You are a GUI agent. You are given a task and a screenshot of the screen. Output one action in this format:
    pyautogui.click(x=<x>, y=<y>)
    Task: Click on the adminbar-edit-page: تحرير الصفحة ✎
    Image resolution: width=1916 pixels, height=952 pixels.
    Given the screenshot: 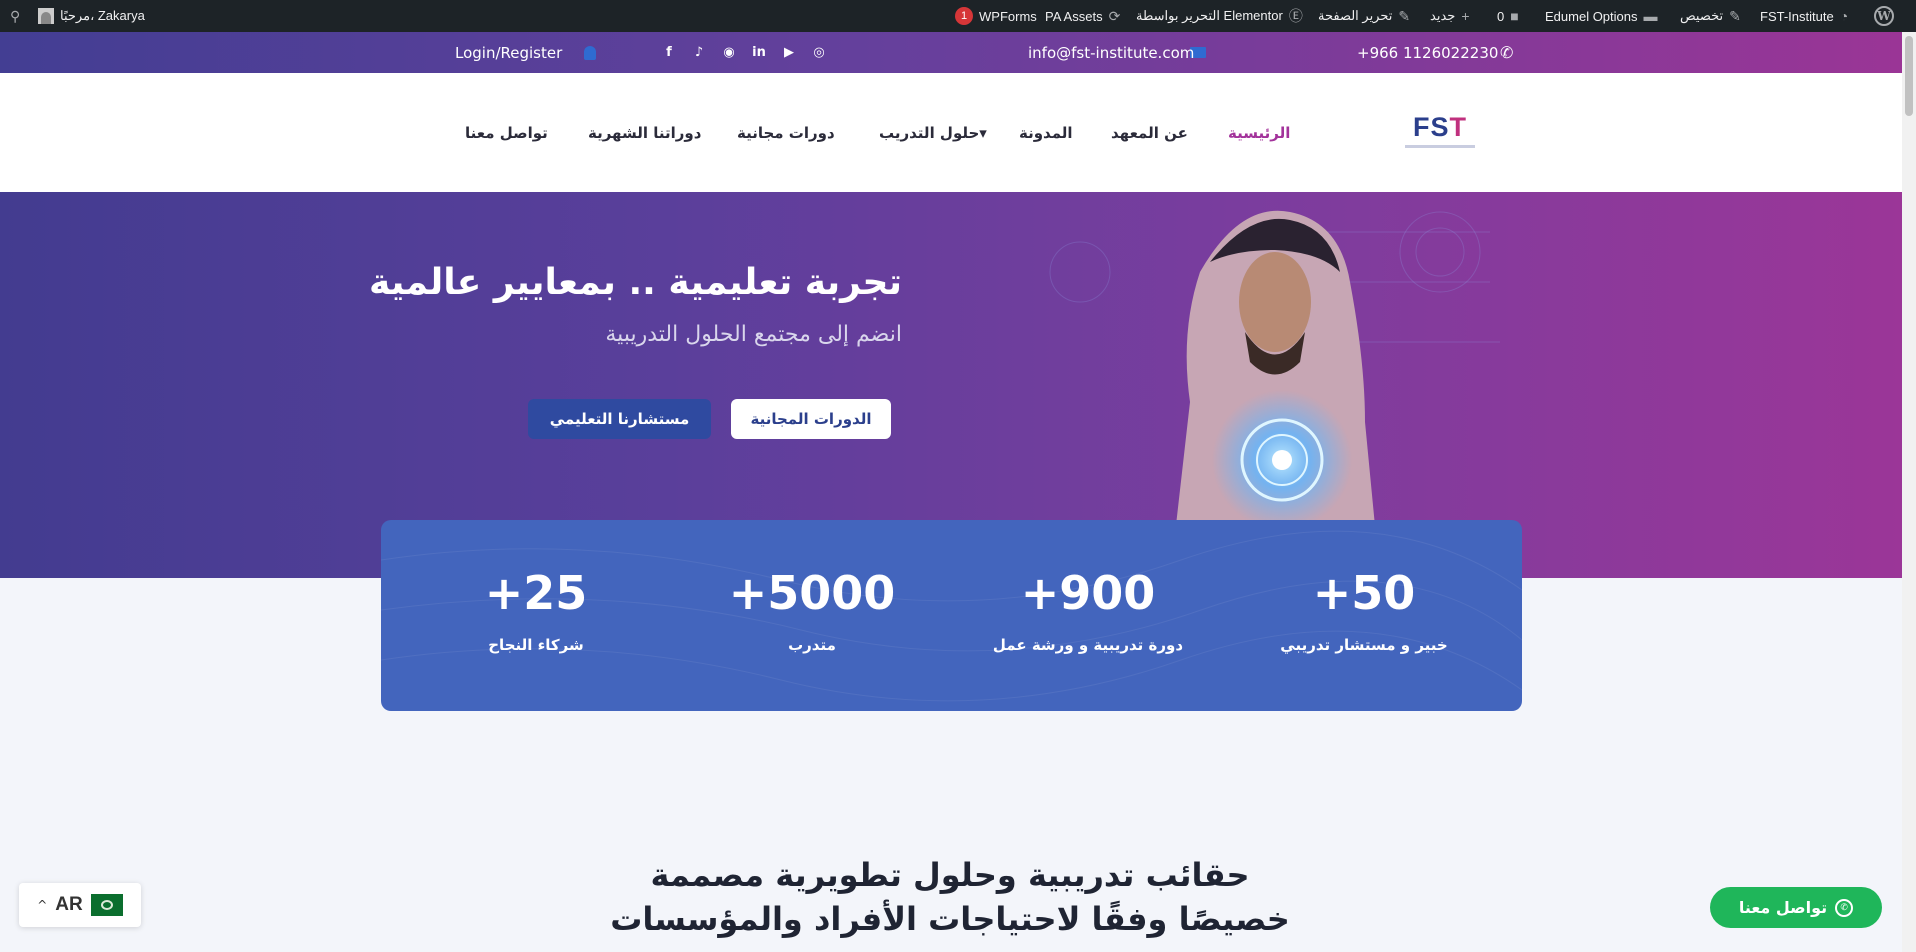 What is the action you would take?
    pyautogui.click(x=1364, y=16)
    